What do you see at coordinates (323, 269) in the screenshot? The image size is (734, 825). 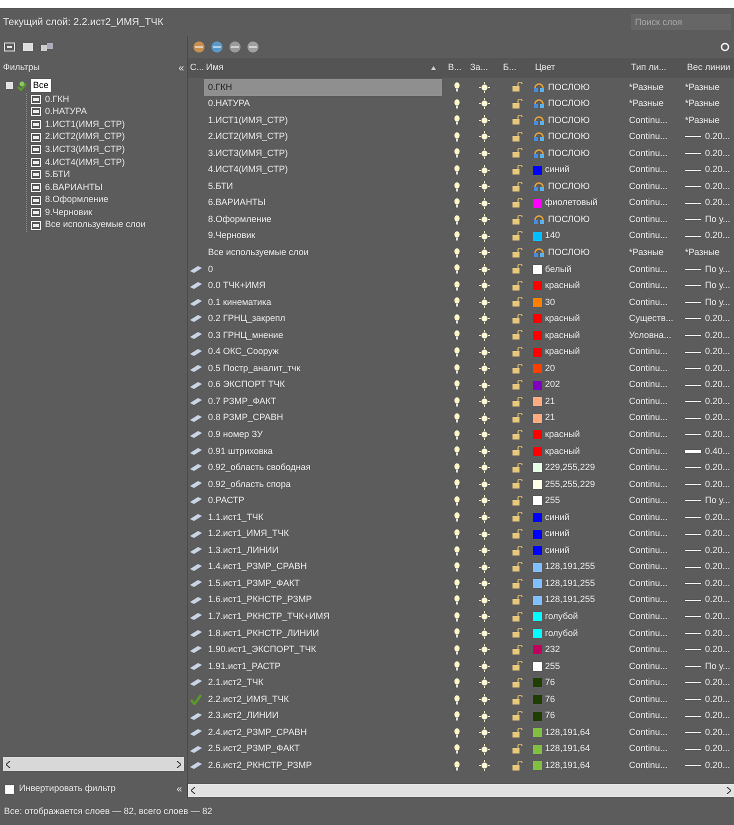 I see `layer-name: 0` at bounding box center [323, 269].